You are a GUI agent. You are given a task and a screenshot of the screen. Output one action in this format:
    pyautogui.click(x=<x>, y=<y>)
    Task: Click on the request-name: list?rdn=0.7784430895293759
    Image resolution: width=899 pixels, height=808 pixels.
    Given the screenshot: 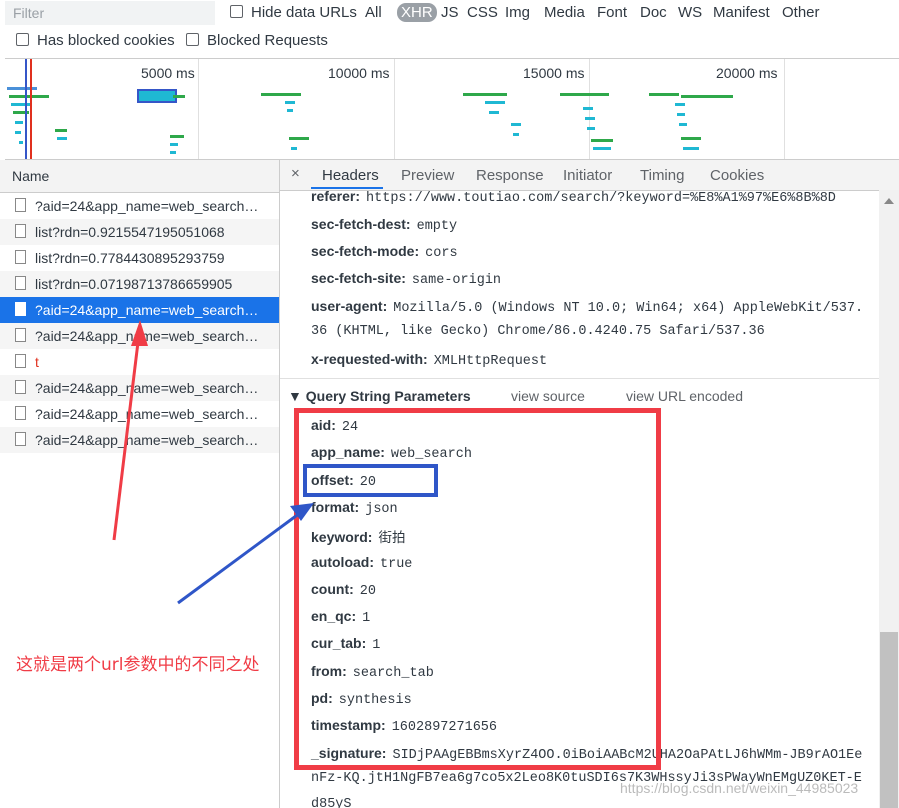 What is the action you would take?
    pyautogui.click(x=130, y=258)
    